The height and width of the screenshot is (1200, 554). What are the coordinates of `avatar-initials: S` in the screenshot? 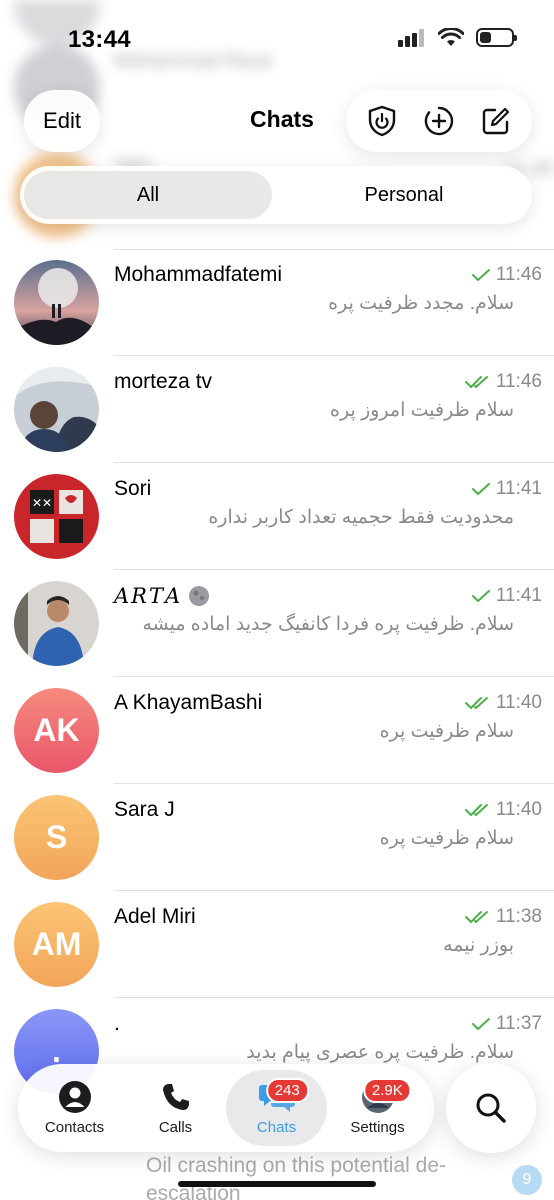 It's located at (56, 837).